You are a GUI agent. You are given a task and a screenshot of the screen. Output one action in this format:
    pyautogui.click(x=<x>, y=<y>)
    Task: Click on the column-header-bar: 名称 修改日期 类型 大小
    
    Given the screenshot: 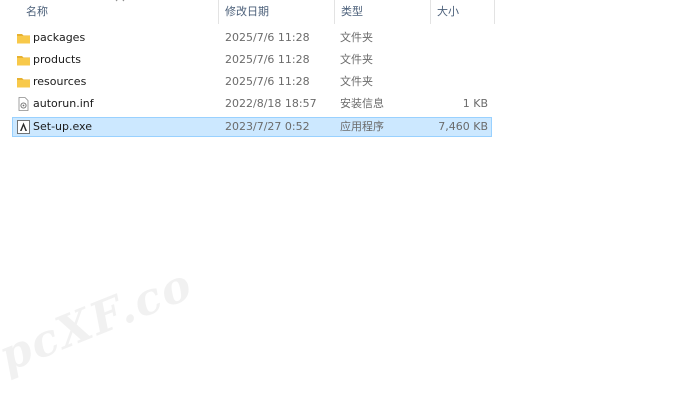 What is the action you would take?
    pyautogui.click(x=340, y=12)
    